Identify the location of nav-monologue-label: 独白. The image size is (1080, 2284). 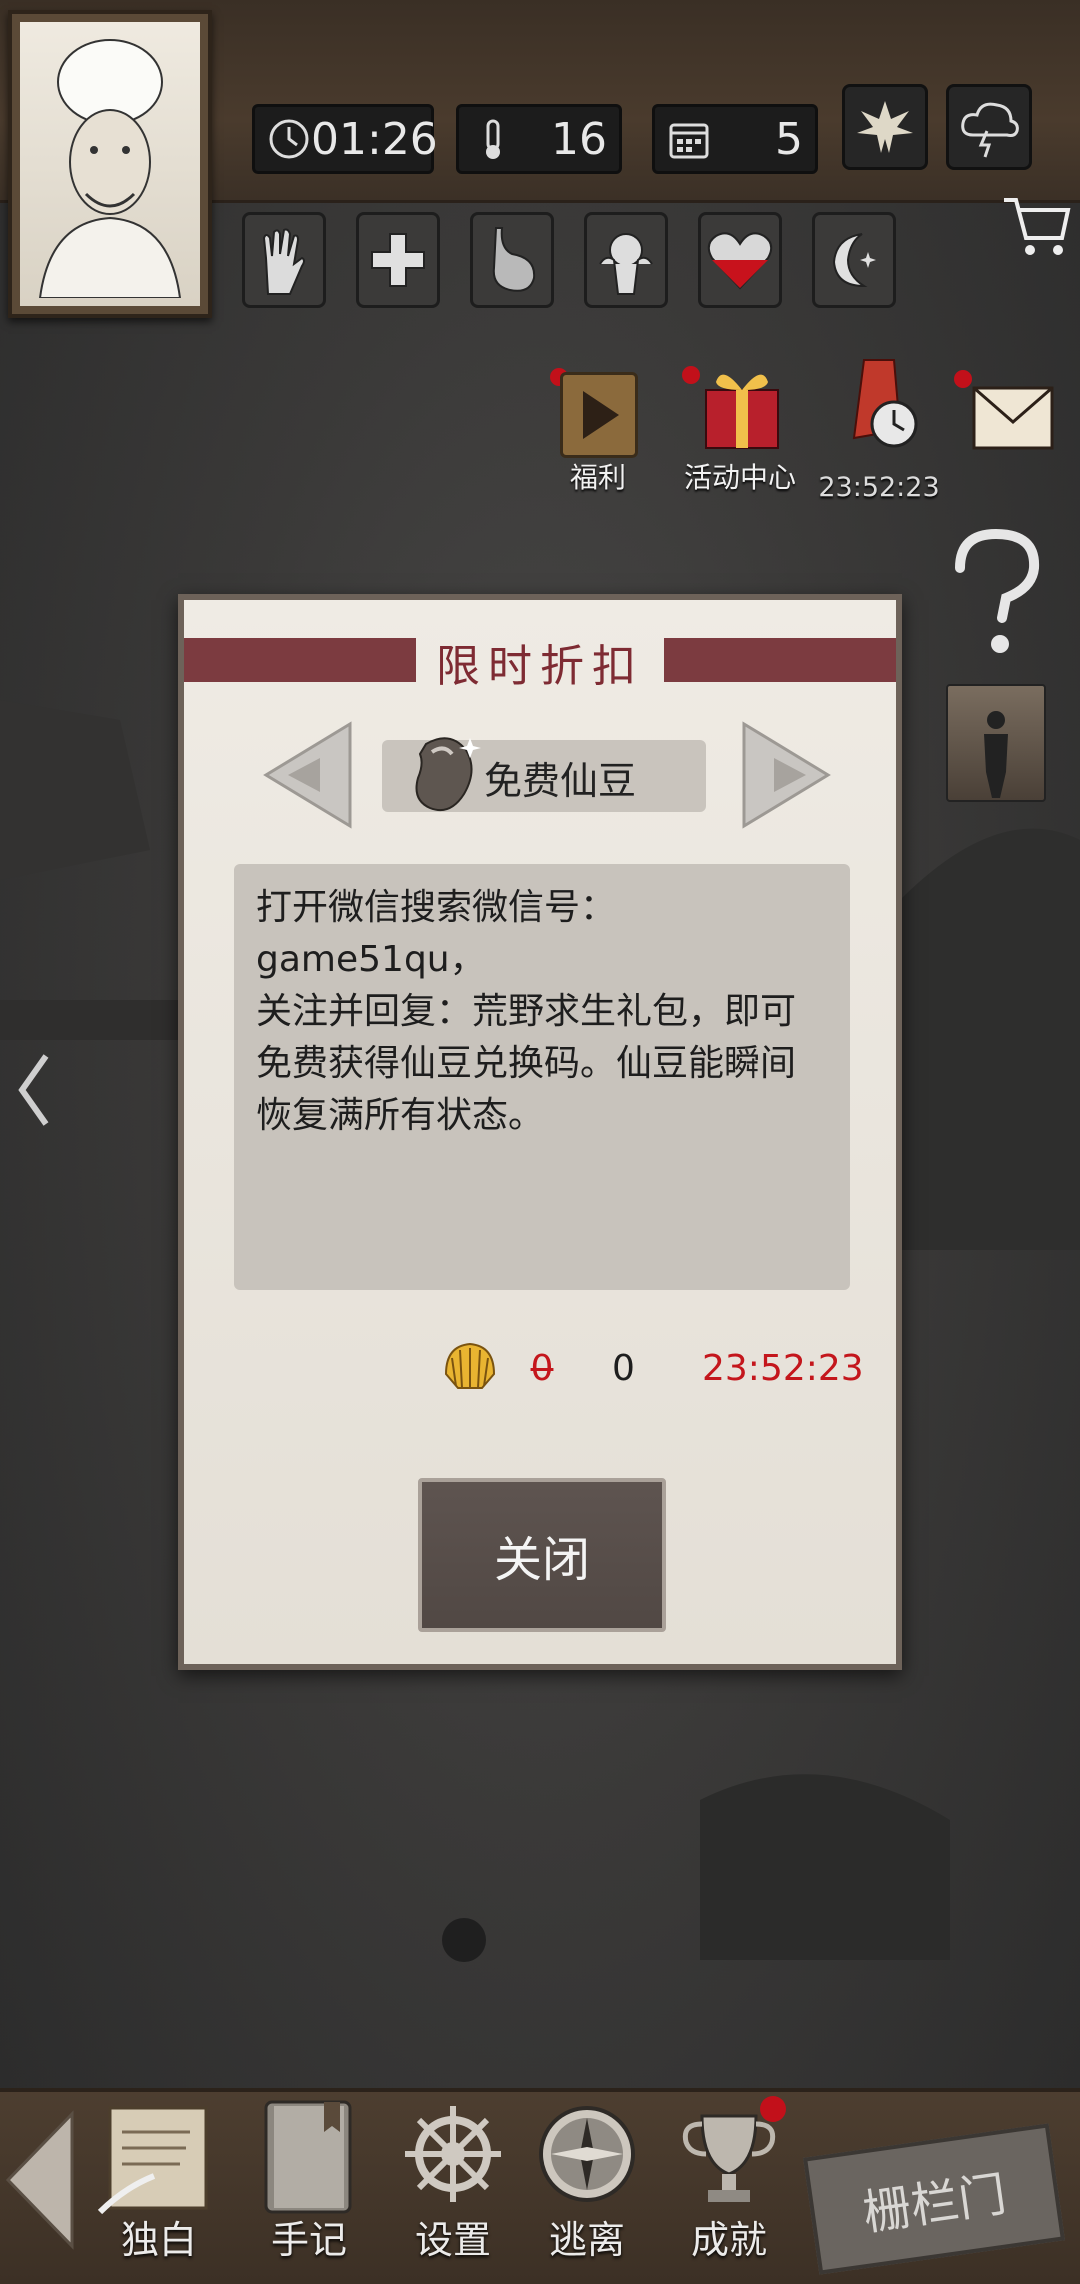
(158, 2240).